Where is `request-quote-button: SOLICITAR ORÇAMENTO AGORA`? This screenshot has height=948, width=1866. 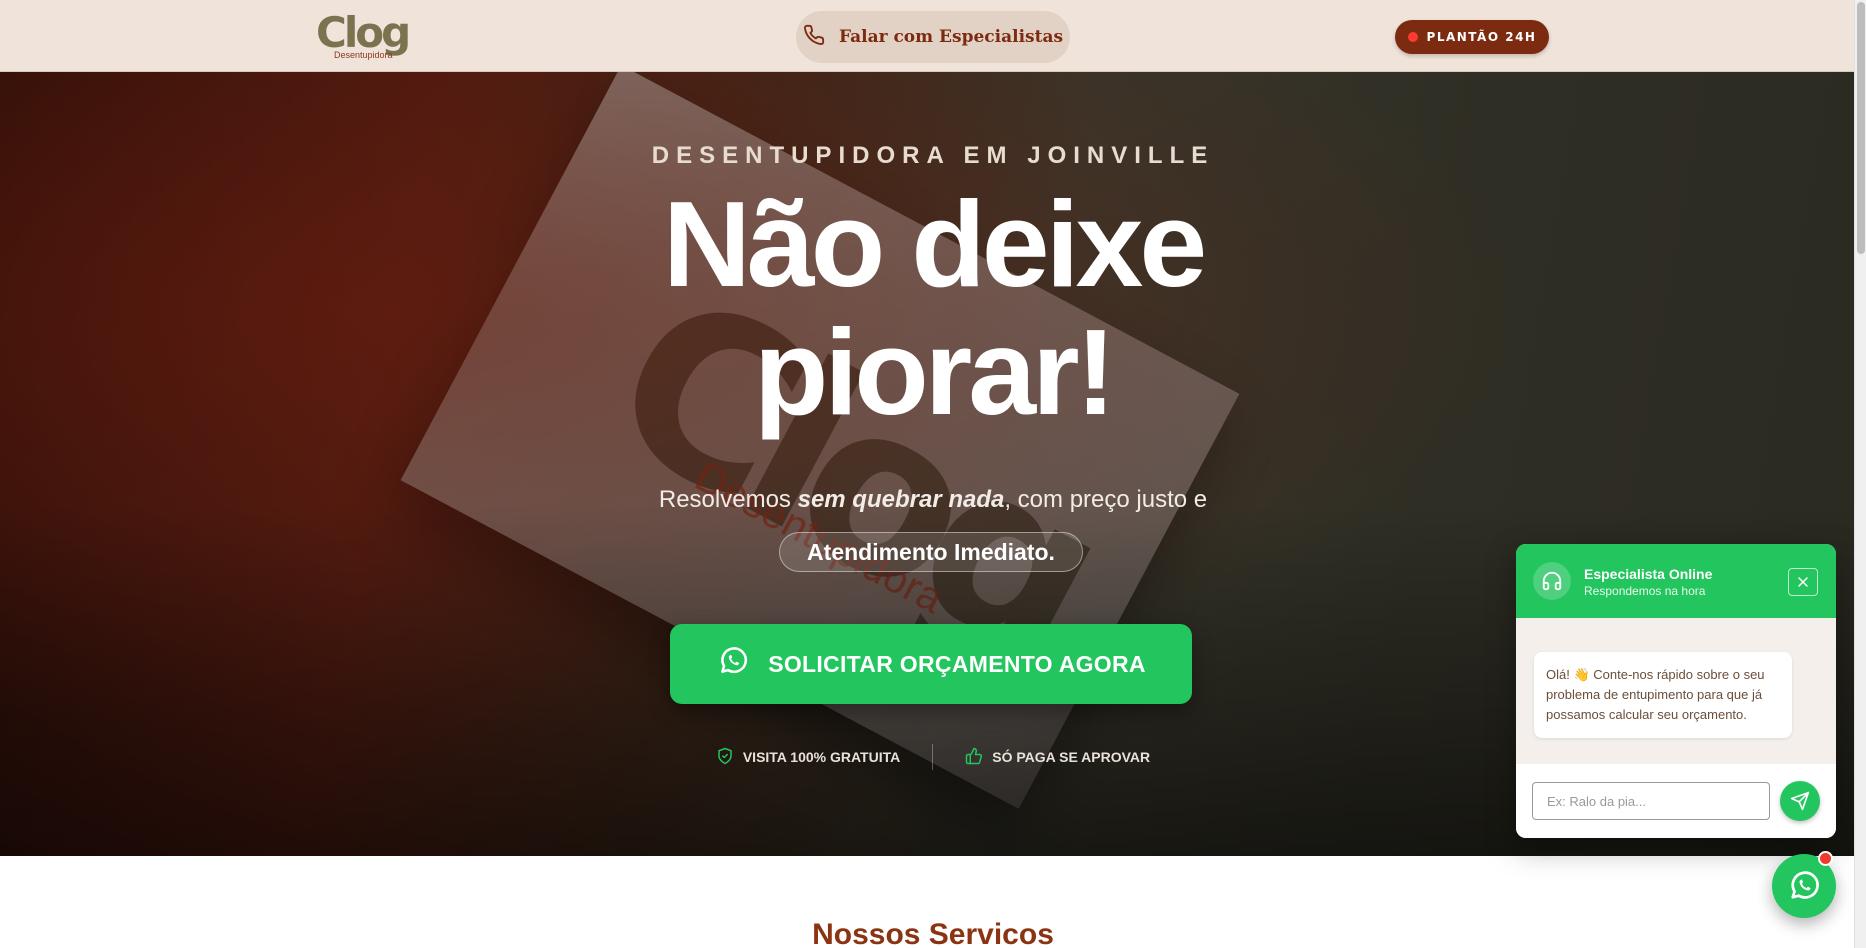
request-quote-button: SOLICITAR ORÇAMENTO AGORA is located at coordinates (931, 664).